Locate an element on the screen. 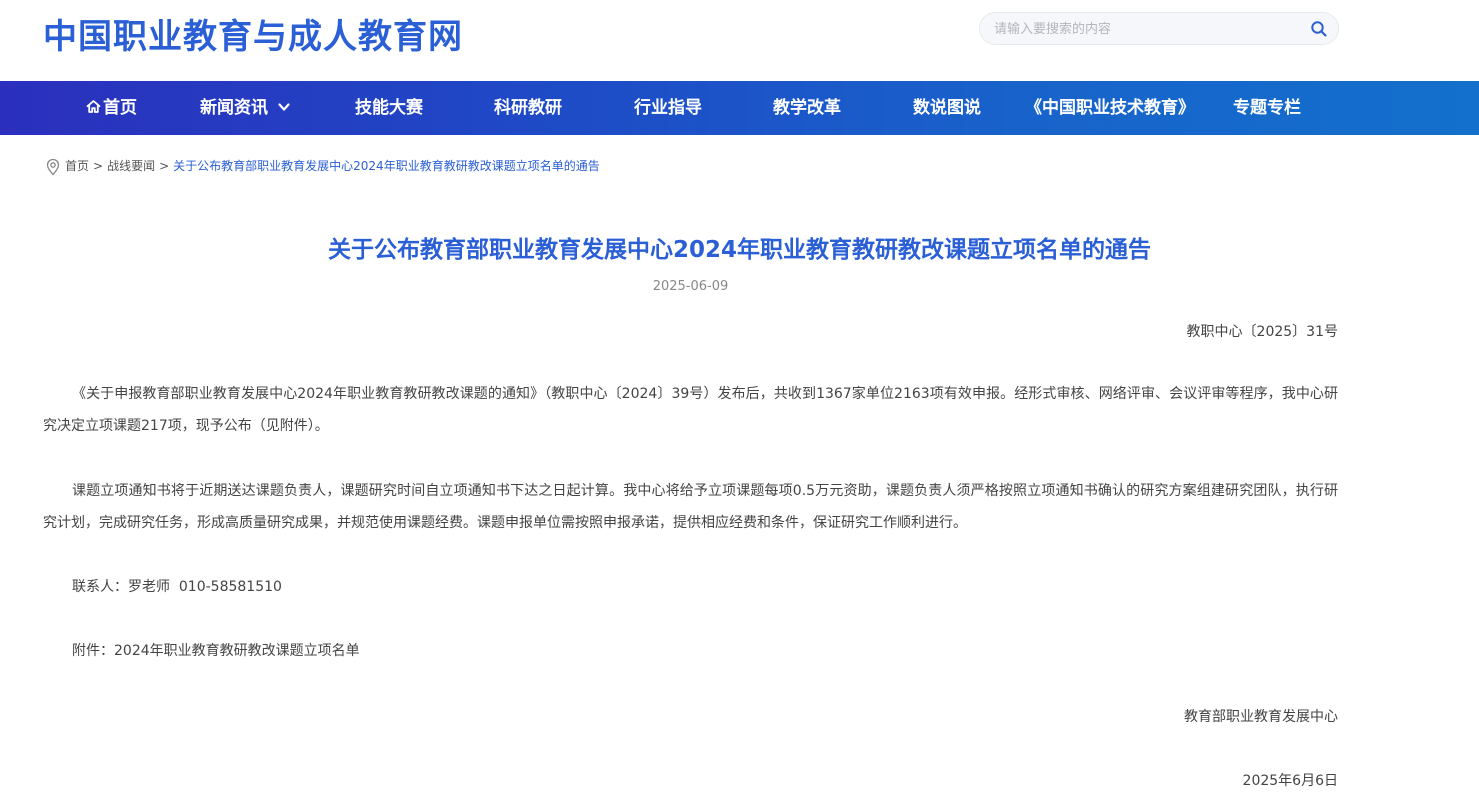 This screenshot has height=804, width=1479. breadcrumb-home: 首页 is located at coordinates (77, 166).